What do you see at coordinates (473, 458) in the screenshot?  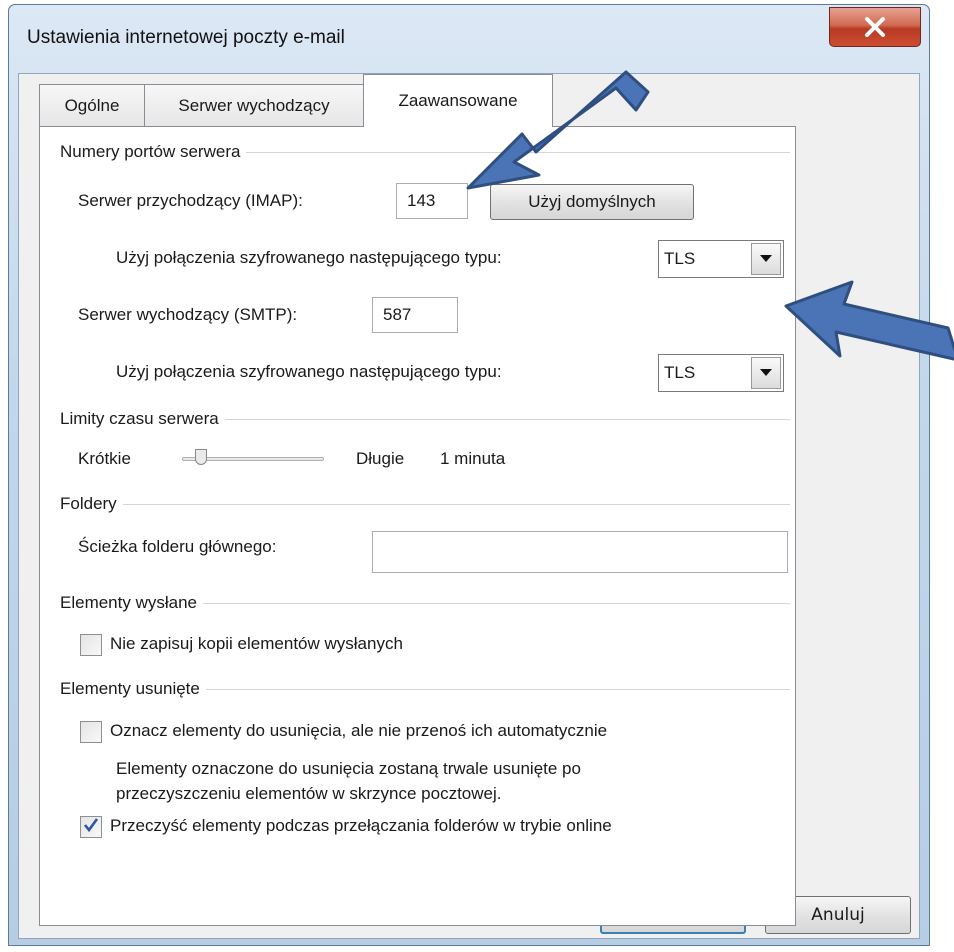 I see `timeout-value: 1 minuta` at bounding box center [473, 458].